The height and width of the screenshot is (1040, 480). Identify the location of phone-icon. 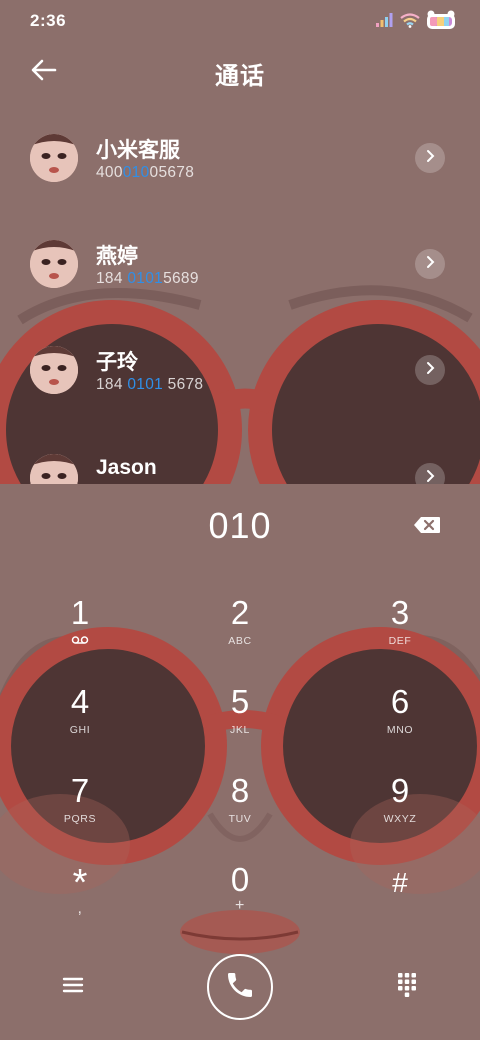
(240, 987).